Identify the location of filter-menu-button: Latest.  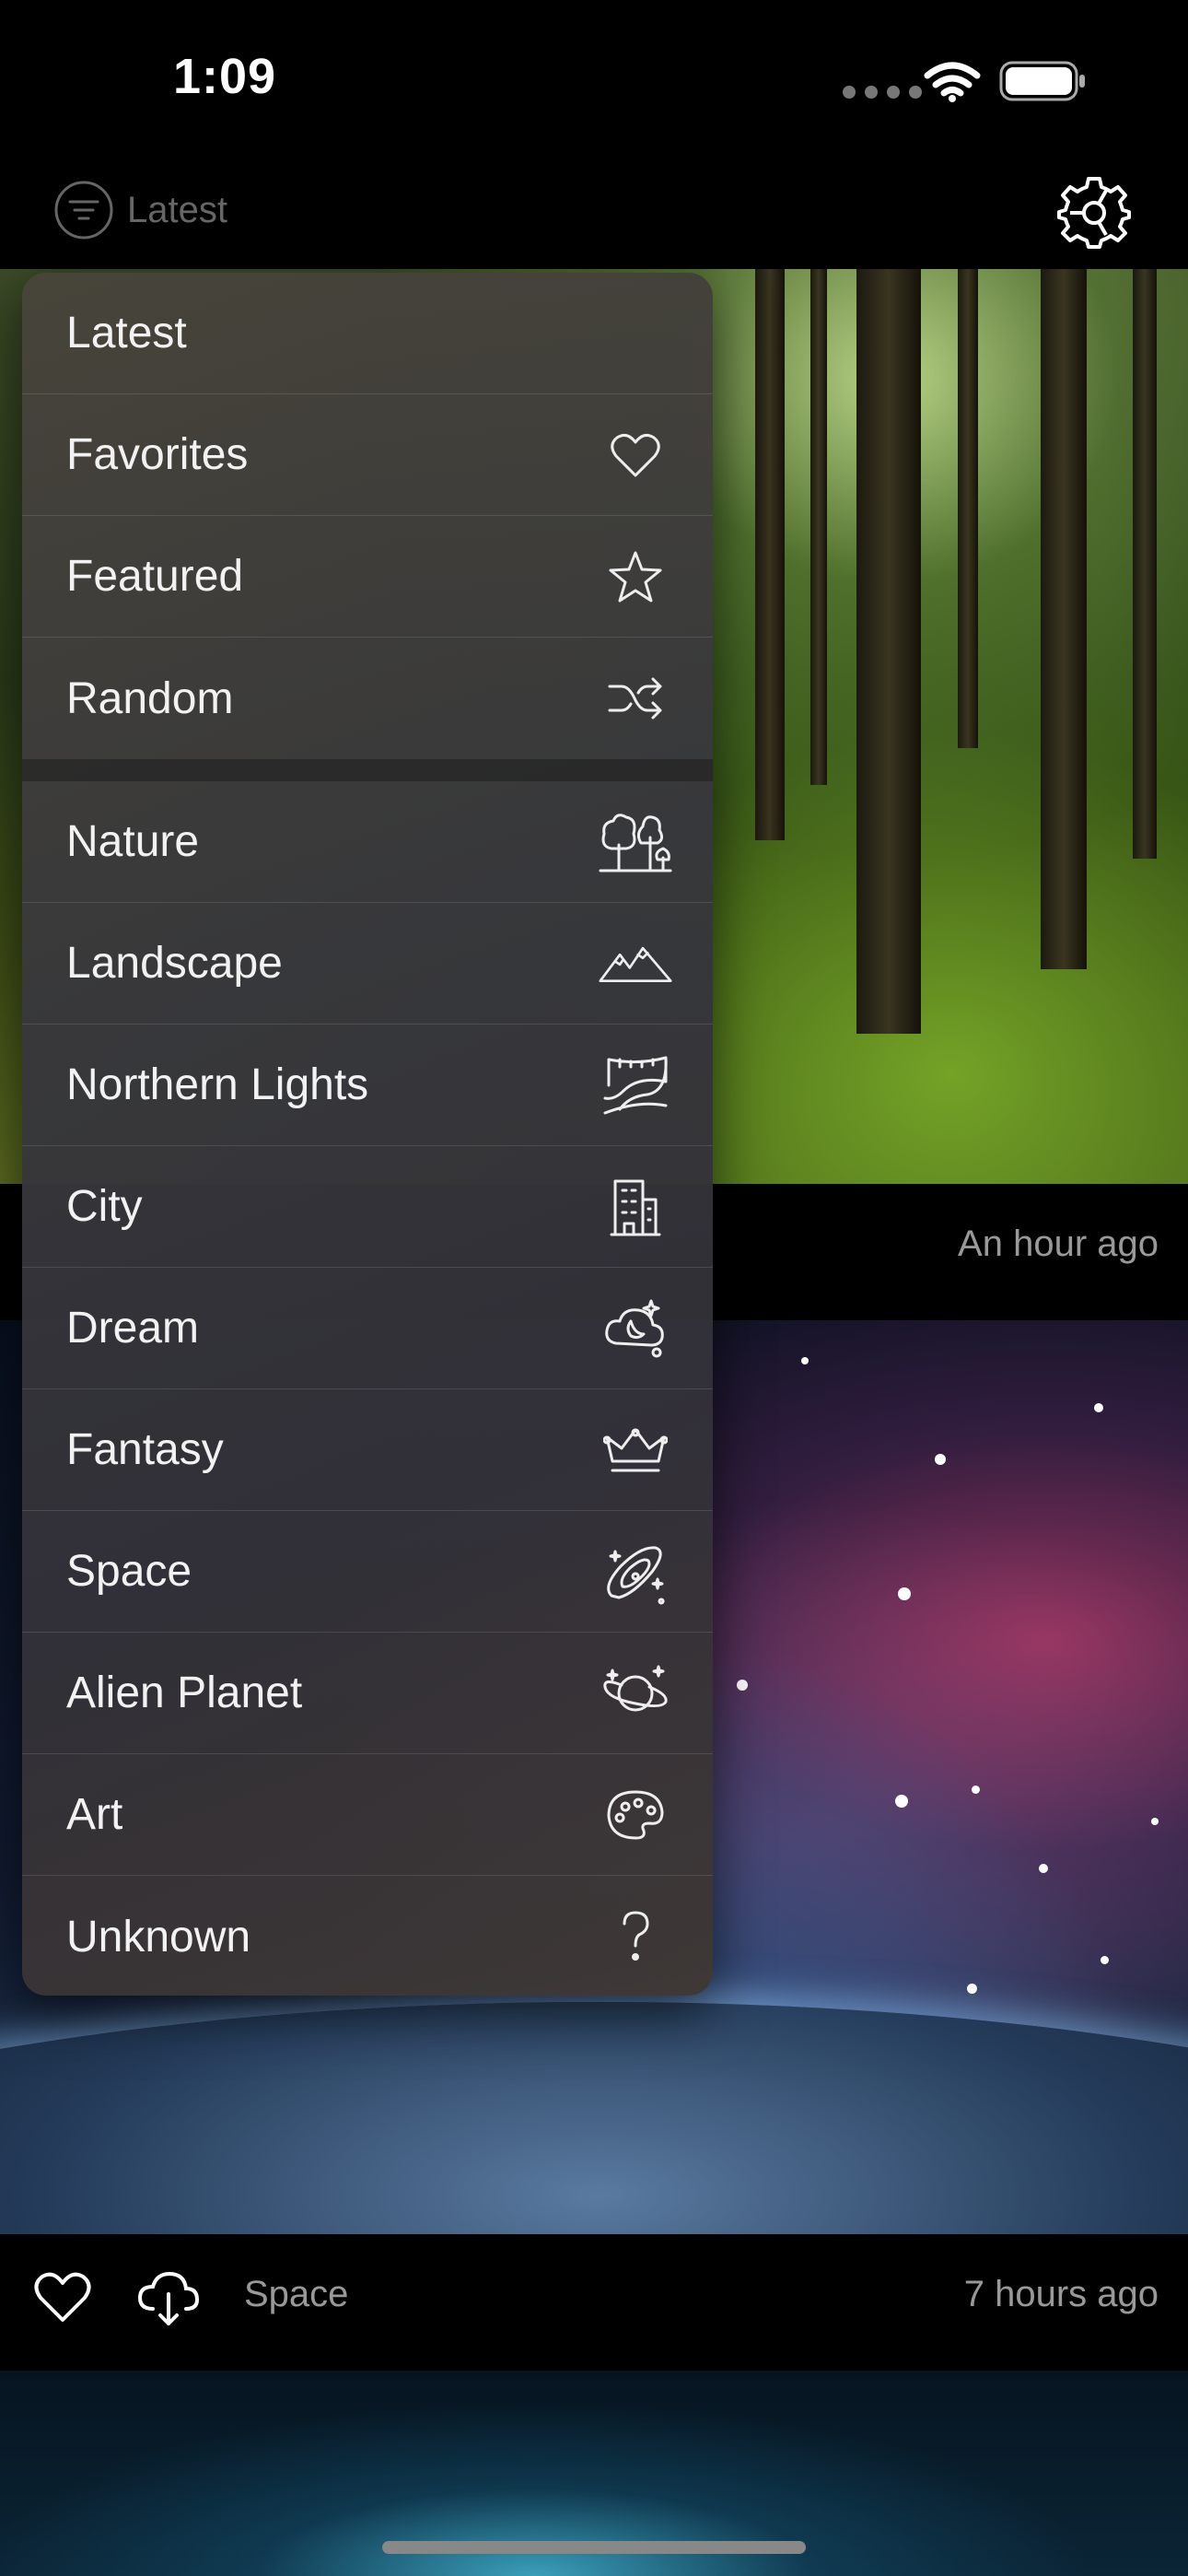
(140, 210).